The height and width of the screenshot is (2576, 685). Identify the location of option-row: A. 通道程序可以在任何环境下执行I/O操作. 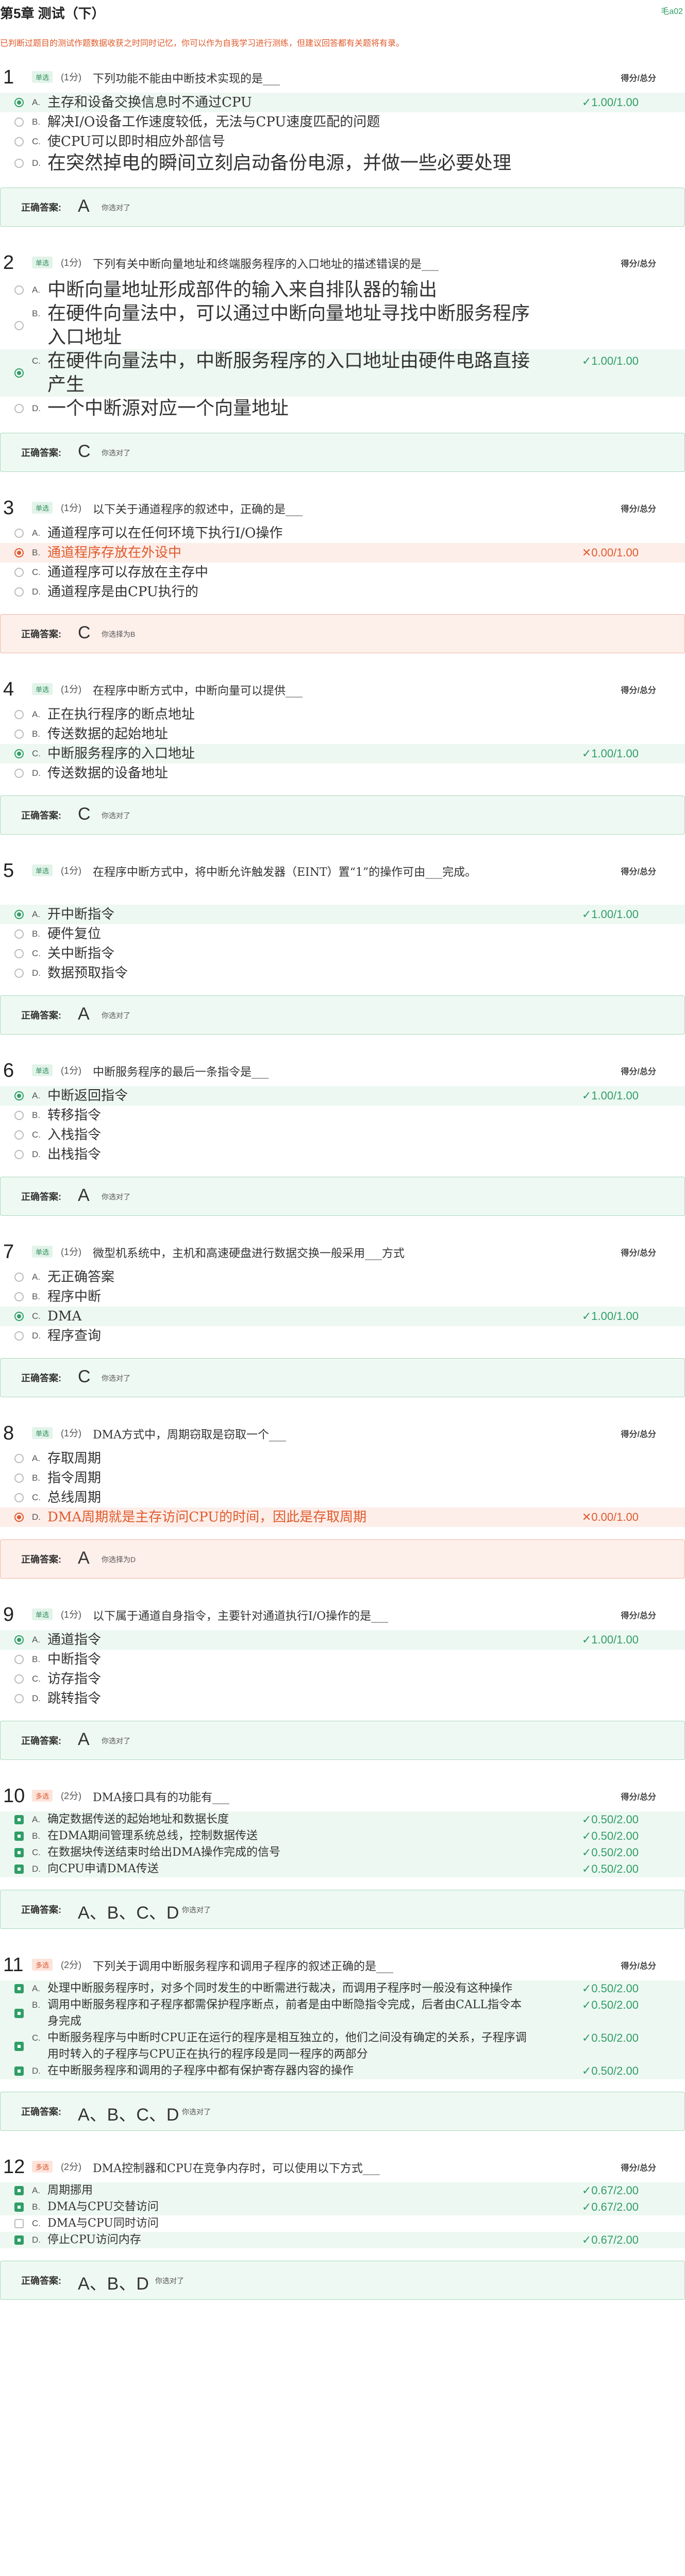
(342, 533).